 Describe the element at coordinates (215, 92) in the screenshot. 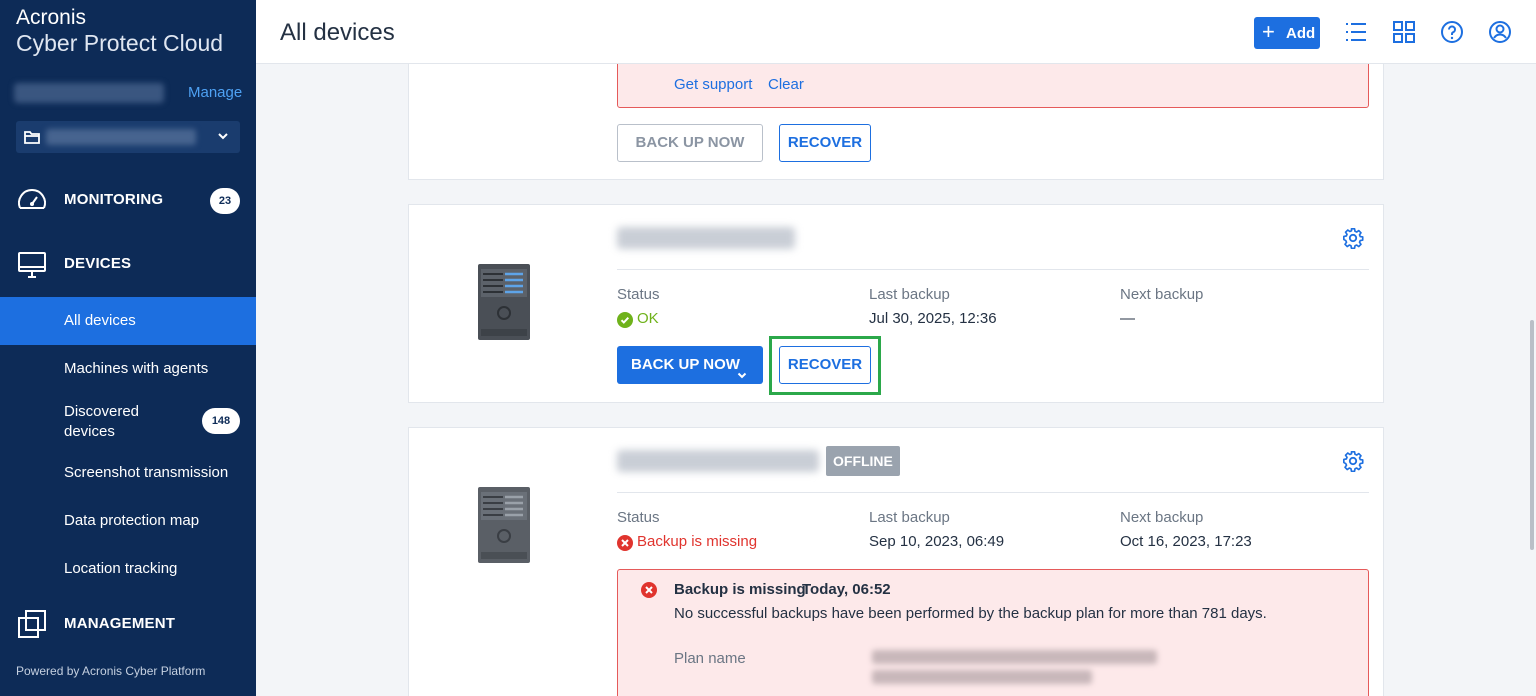

I see `manage-link: Manage` at that location.